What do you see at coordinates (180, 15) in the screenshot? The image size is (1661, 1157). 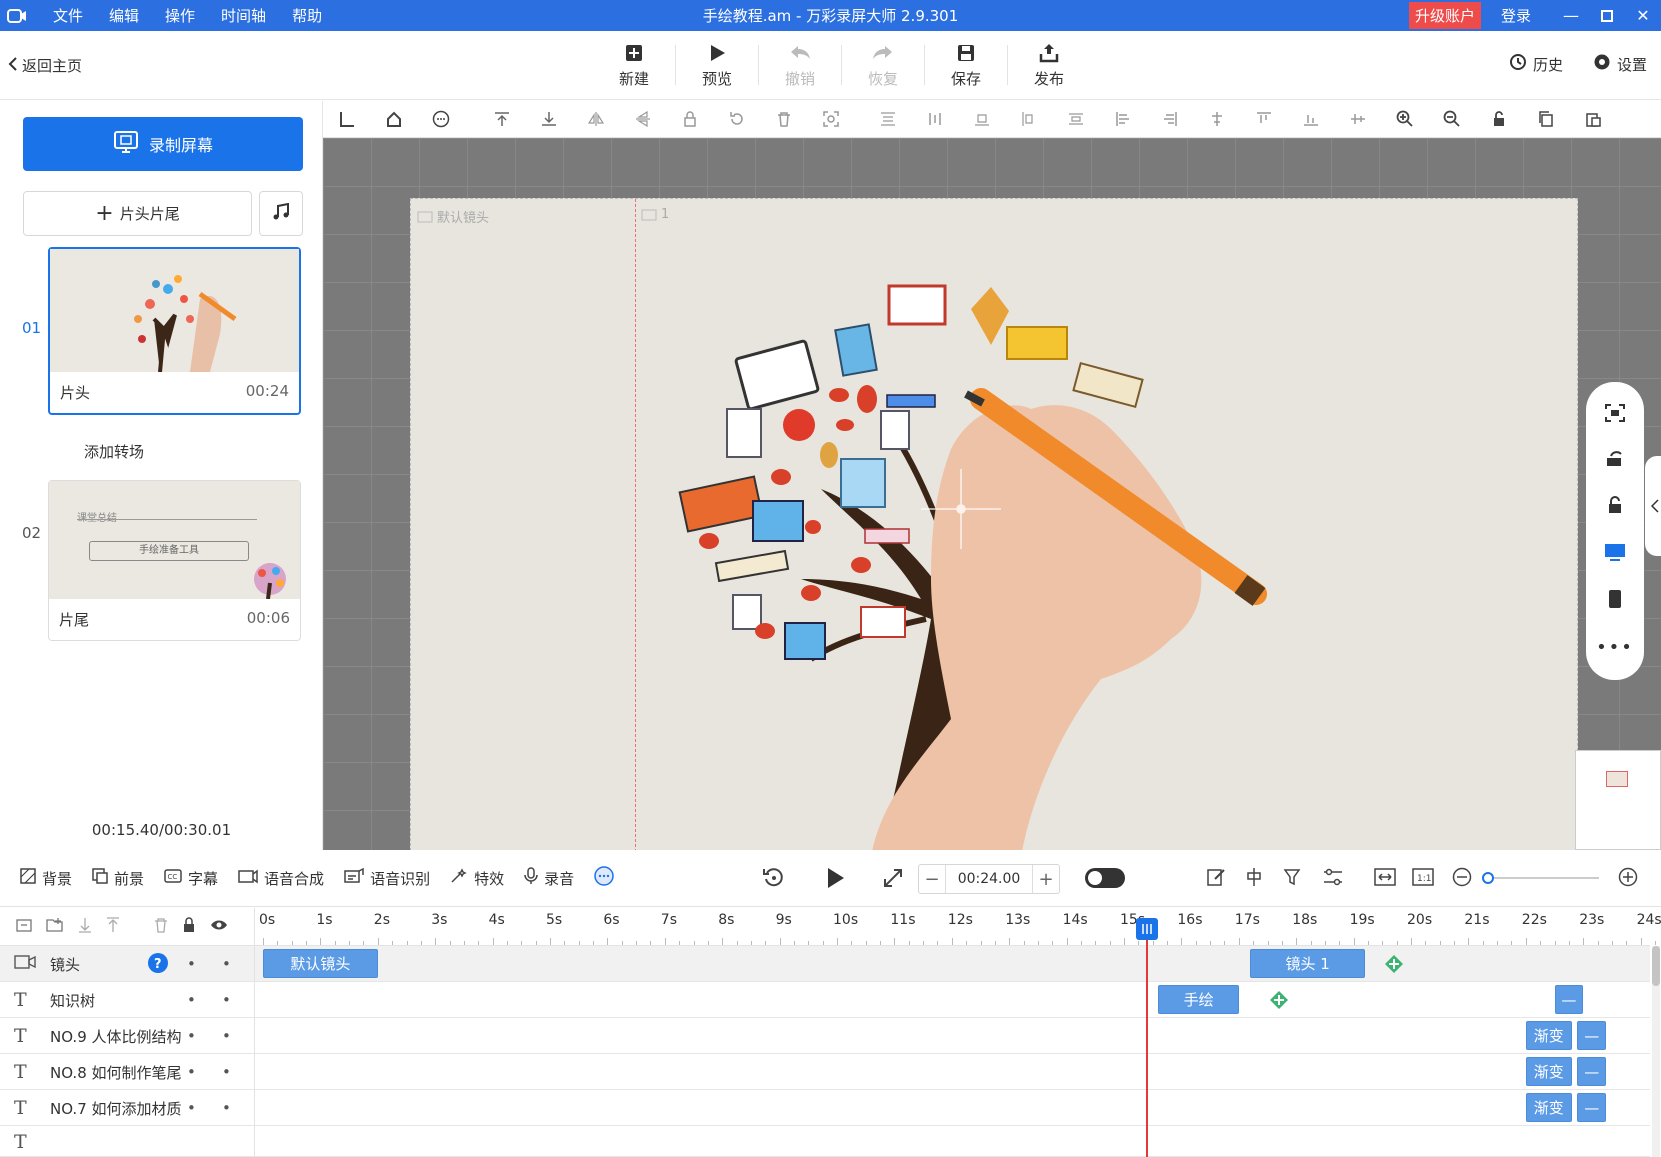 I see `menu-operate: 操作` at bounding box center [180, 15].